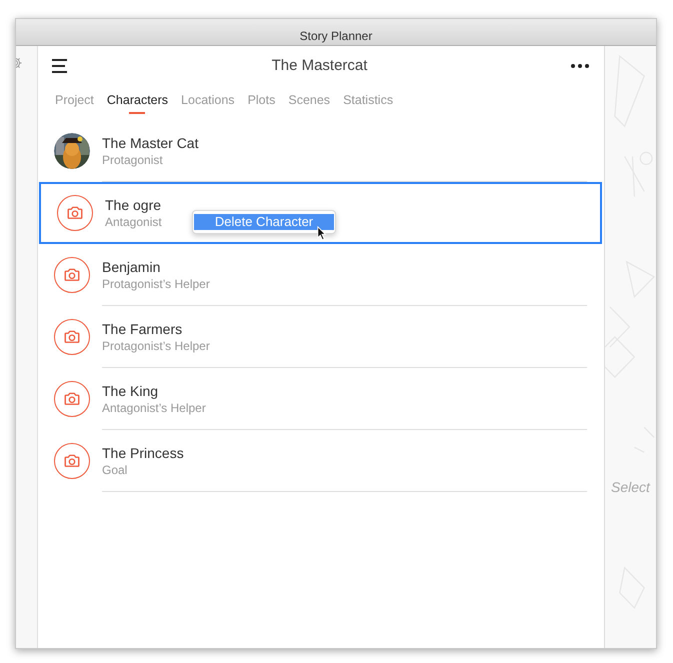 Image resolution: width=673 pixels, height=663 pixels. What do you see at coordinates (137, 113) in the screenshot?
I see `tab-underline` at bounding box center [137, 113].